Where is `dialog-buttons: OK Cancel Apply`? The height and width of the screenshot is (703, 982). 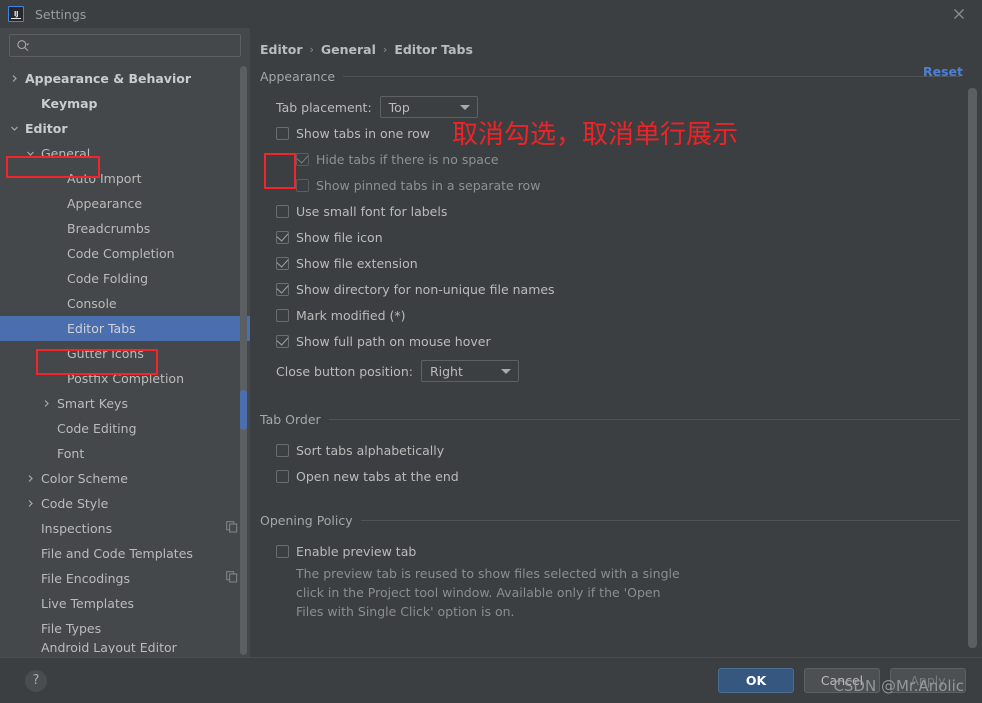 dialog-buttons: OK Cancel Apply is located at coordinates (842, 680).